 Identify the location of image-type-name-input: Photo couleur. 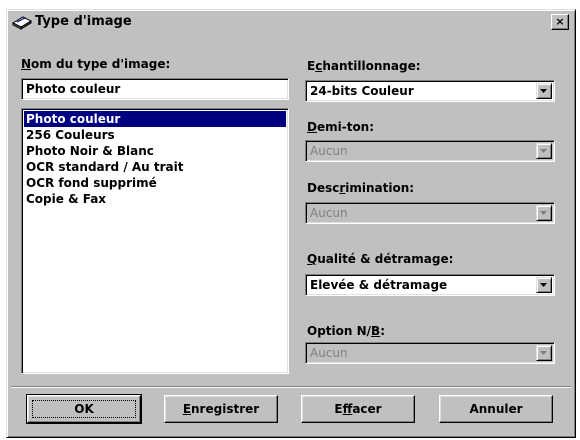
(155, 89).